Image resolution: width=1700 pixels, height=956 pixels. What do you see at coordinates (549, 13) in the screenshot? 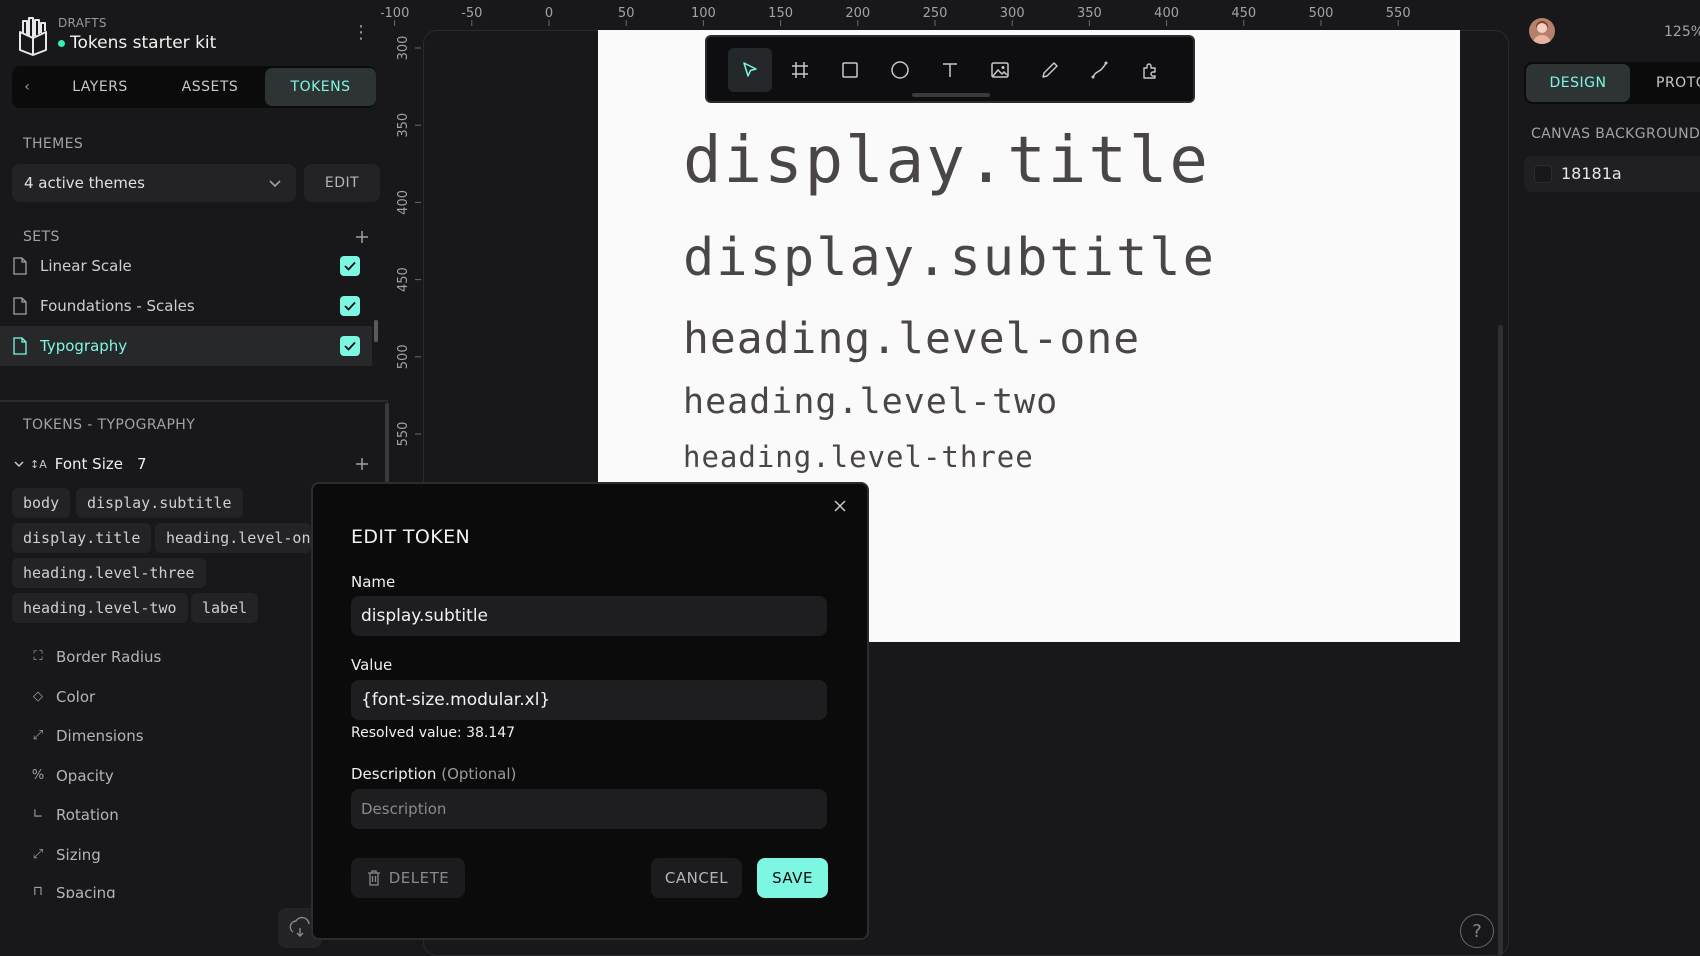
I see `ruler-label: 0` at bounding box center [549, 13].